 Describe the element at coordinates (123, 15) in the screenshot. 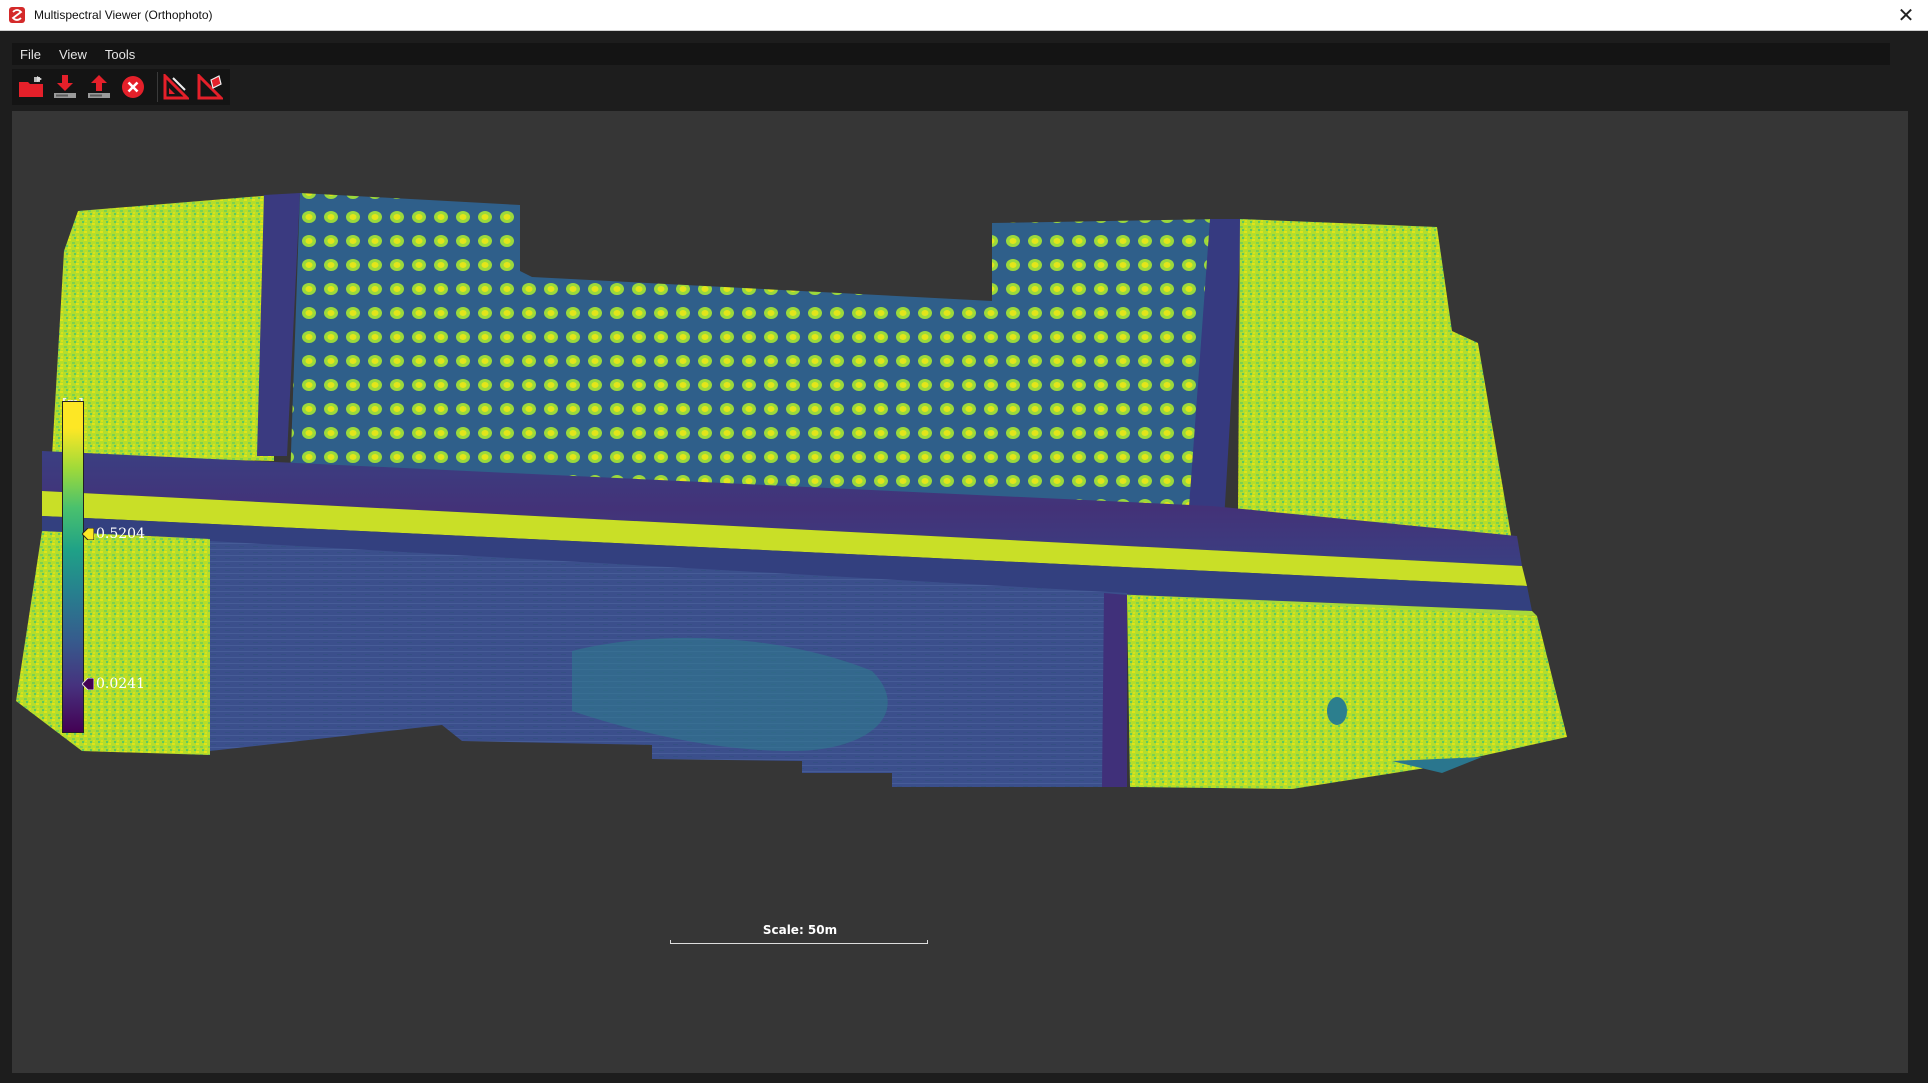

I see `window-title: Multispectral Viewer (Orthophoto)` at that location.